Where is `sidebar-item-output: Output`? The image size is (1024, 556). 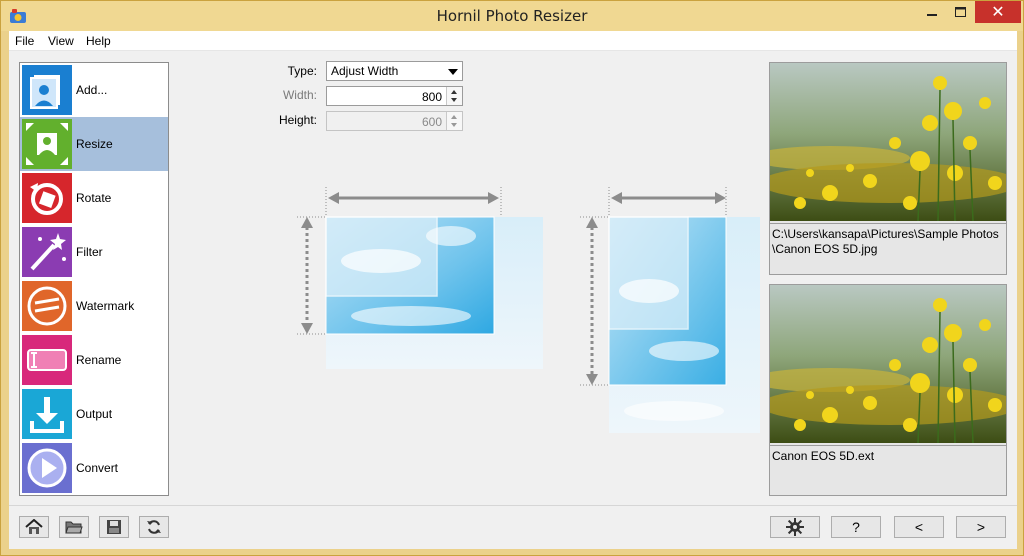
sidebar-item-output: Output is located at coordinates (94, 414).